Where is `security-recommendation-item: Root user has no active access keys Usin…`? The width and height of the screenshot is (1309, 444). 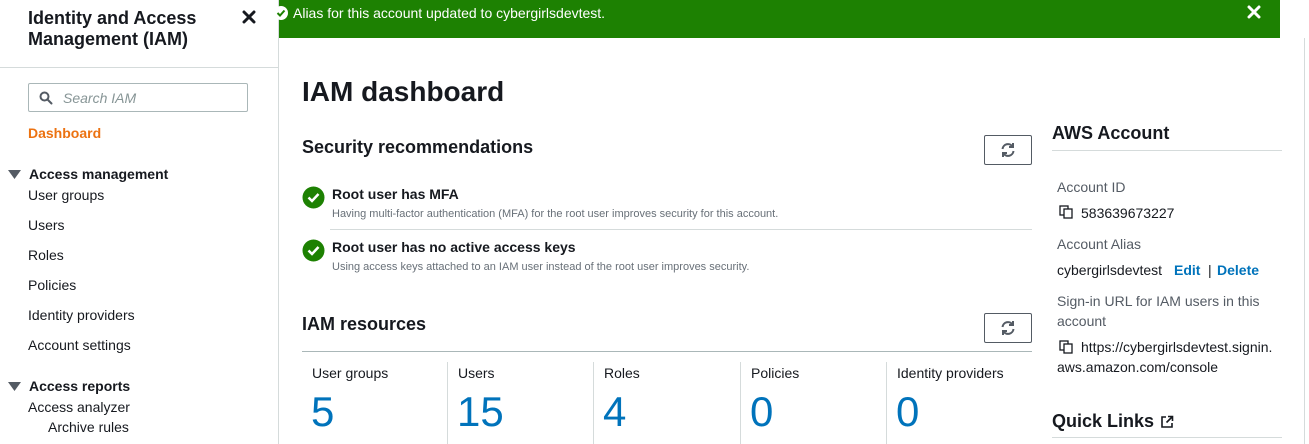 security-recommendation-item: Root user has no active access keys Usin… is located at coordinates (667, 259).